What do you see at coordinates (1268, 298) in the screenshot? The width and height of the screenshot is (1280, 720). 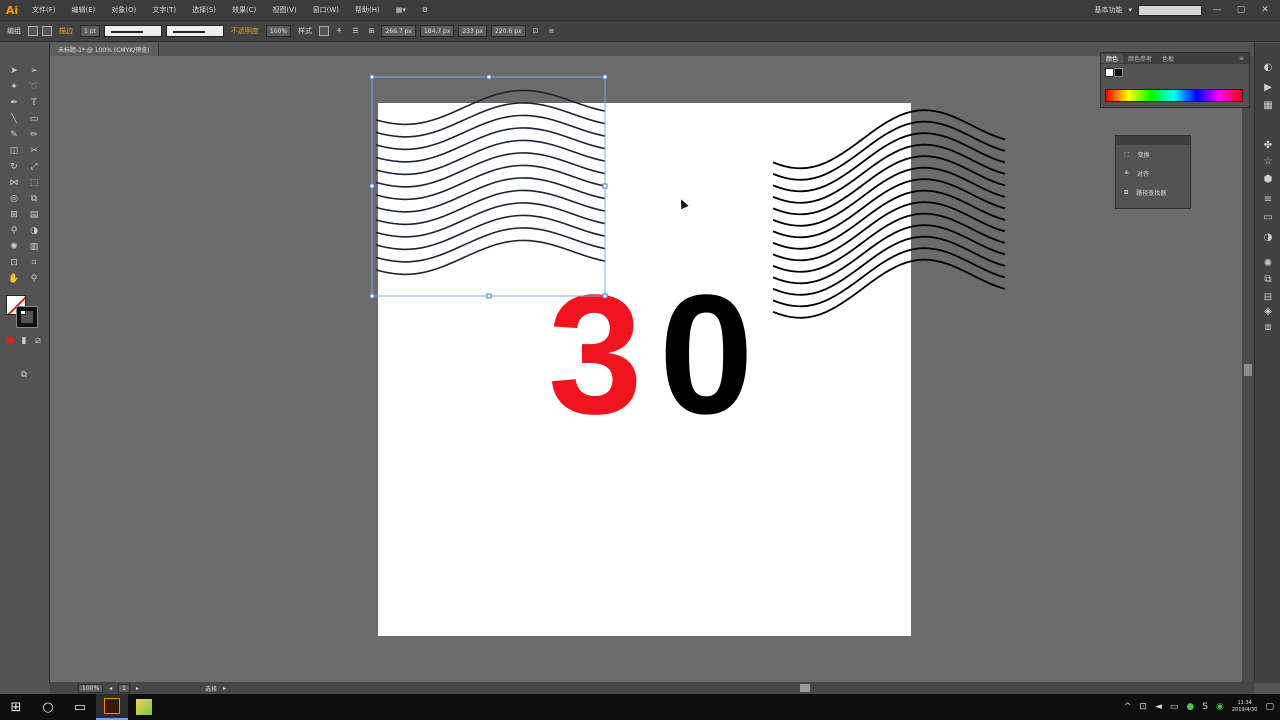 I see `artboards-icon: ⊟` at bounding box center [1268, 298].